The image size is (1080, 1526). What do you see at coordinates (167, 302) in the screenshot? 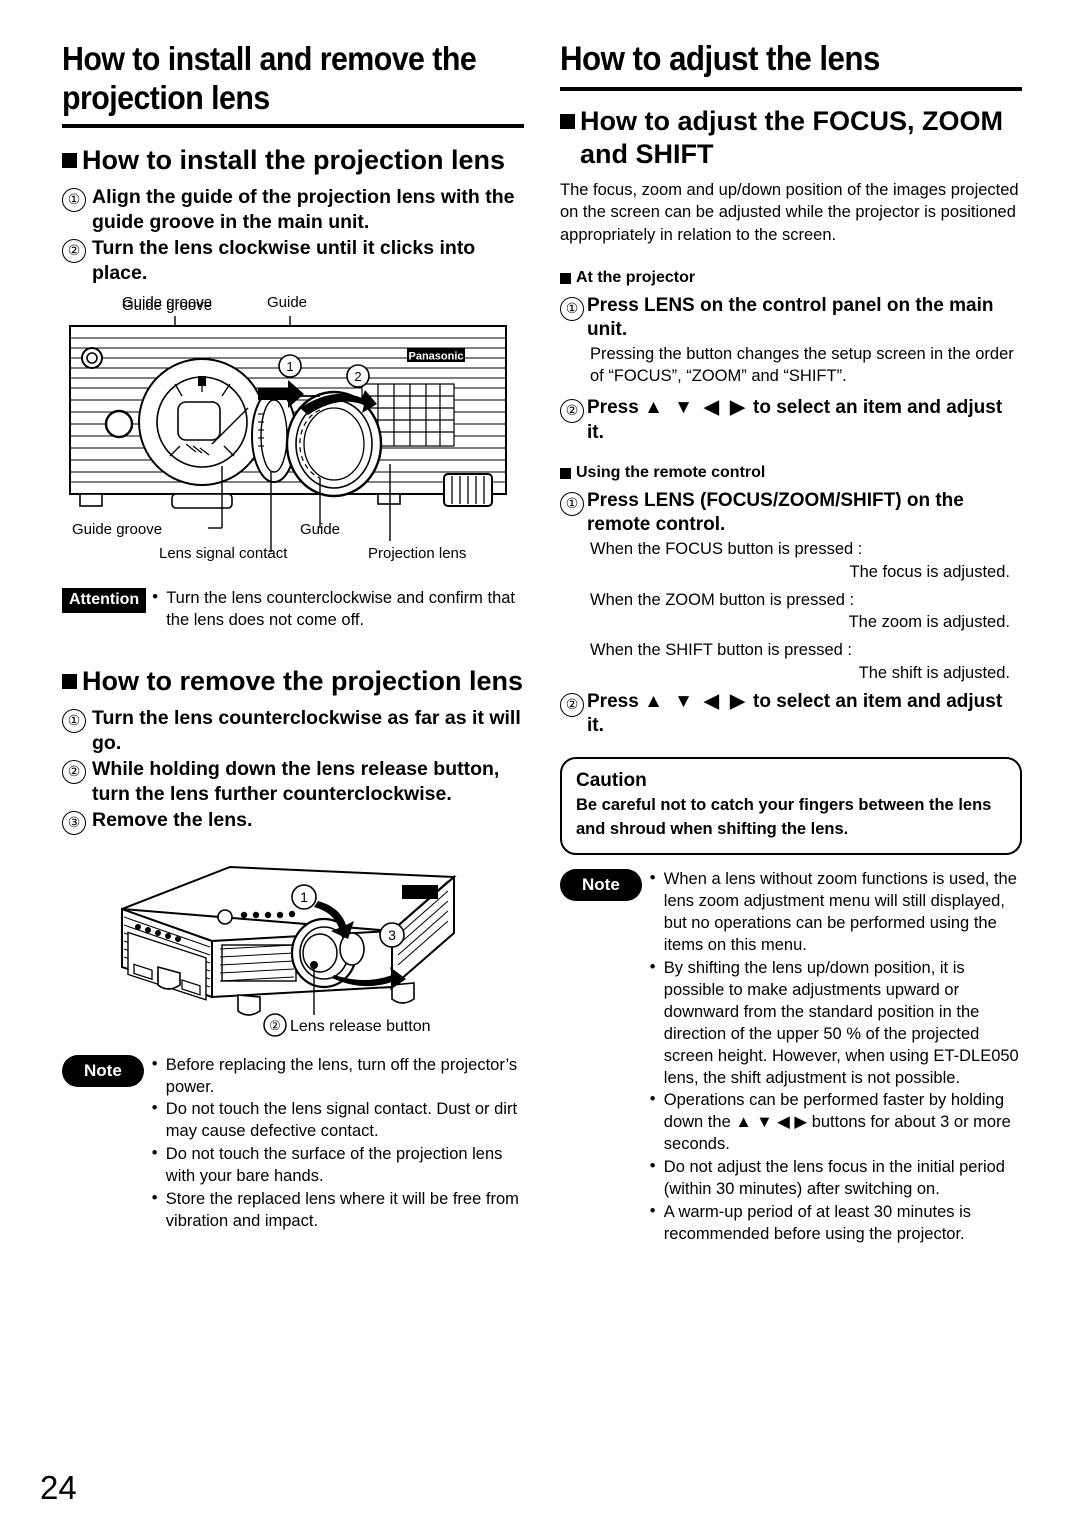
I see `label-guide-groove-top: Guide groove` at bounding box center [167, 302].